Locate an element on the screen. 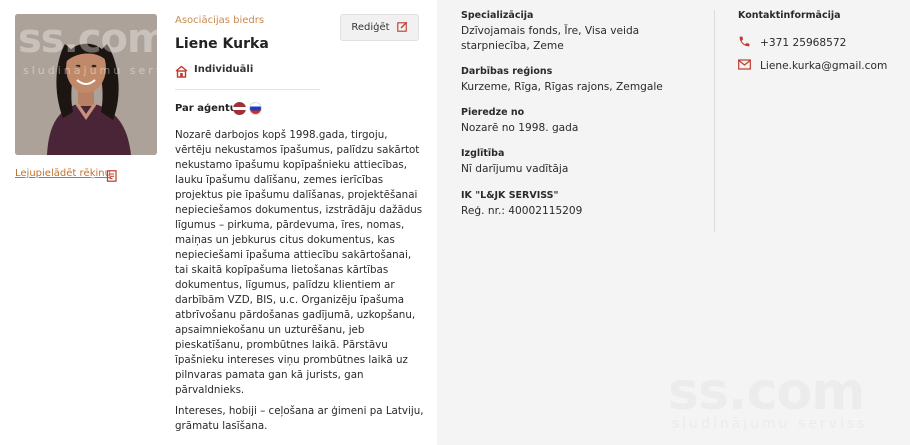 This screenshot has height=445, width=910. contact-email-row: Liene.kurka@gmail.com is located at coordinates (812, 66).